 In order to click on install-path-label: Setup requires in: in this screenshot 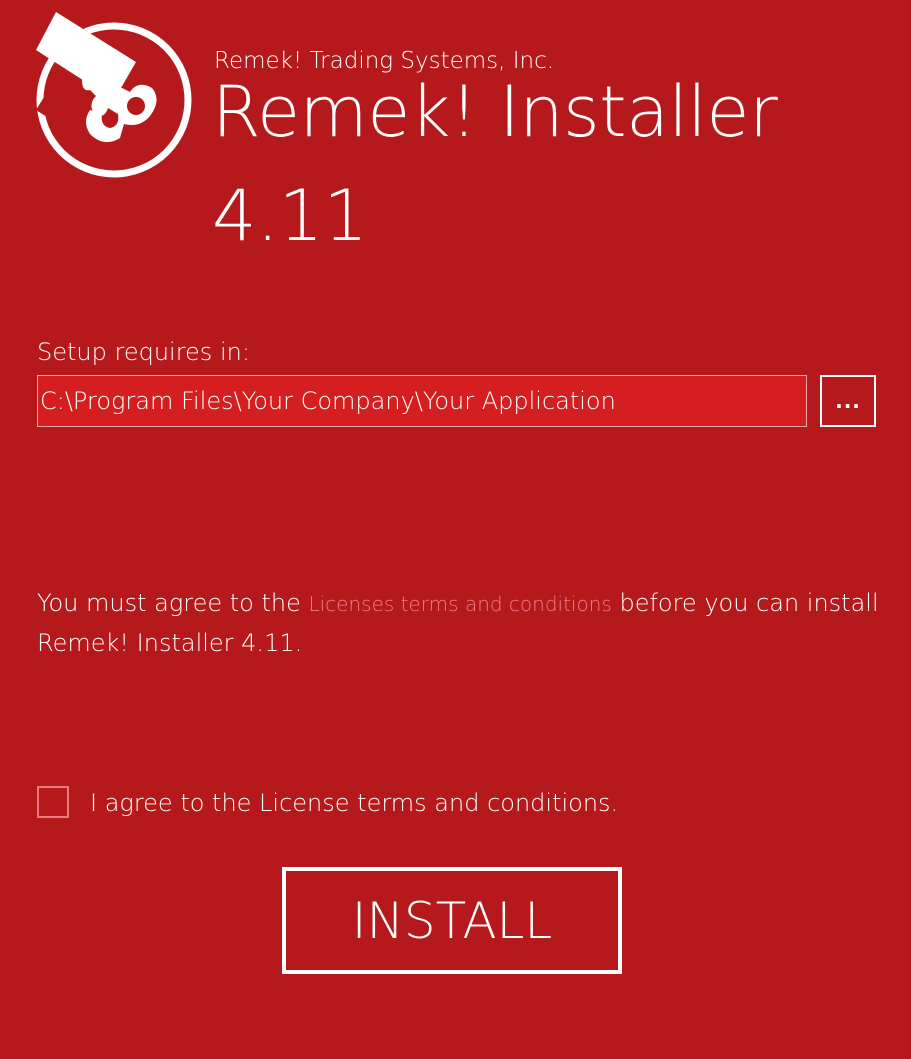, I will do `click(143, 352)`.